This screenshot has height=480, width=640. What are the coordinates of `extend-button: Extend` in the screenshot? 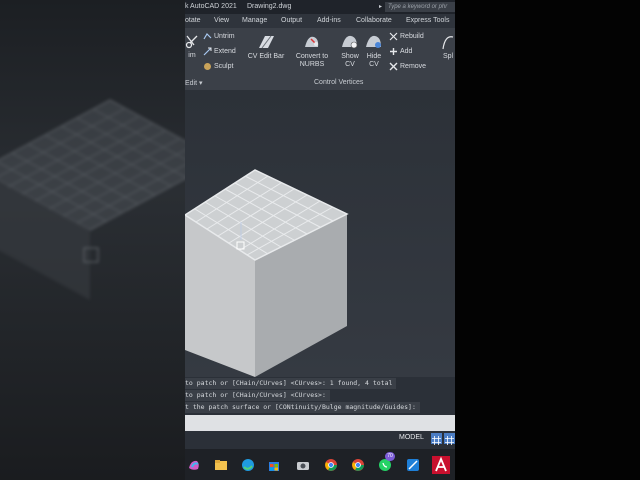 It's located at (219, 51).